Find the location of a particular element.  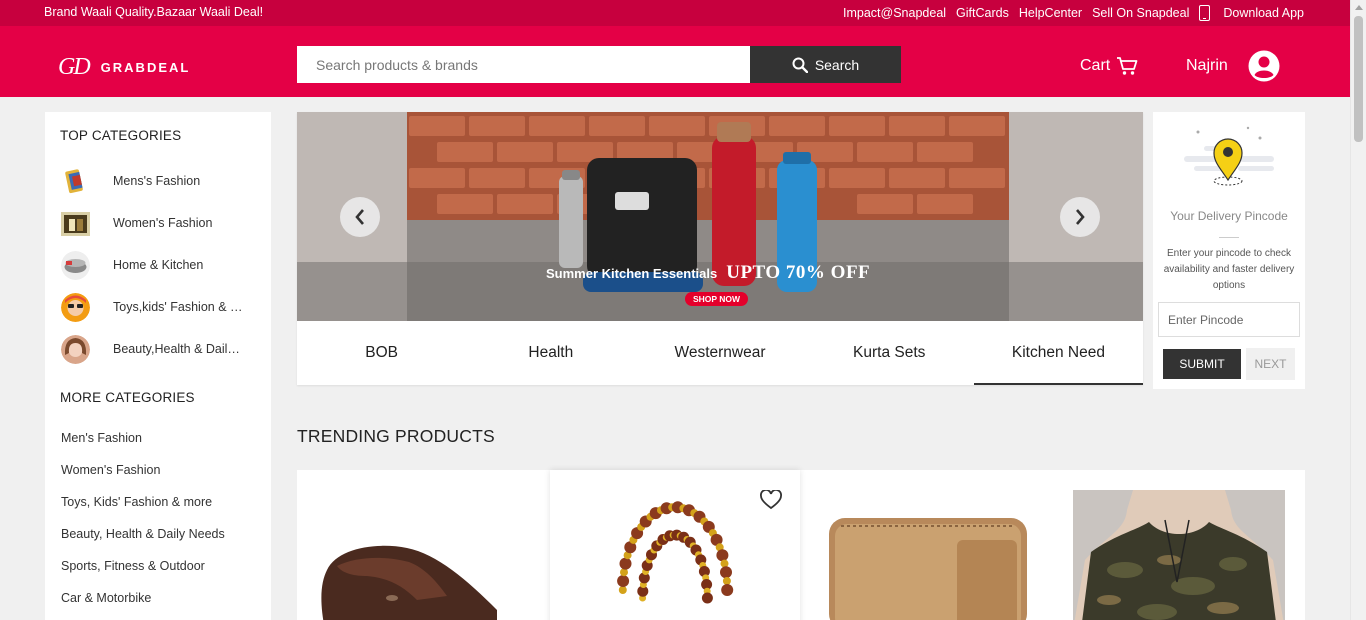

mobile-phone-icon is located at coordinates (1205, 13).